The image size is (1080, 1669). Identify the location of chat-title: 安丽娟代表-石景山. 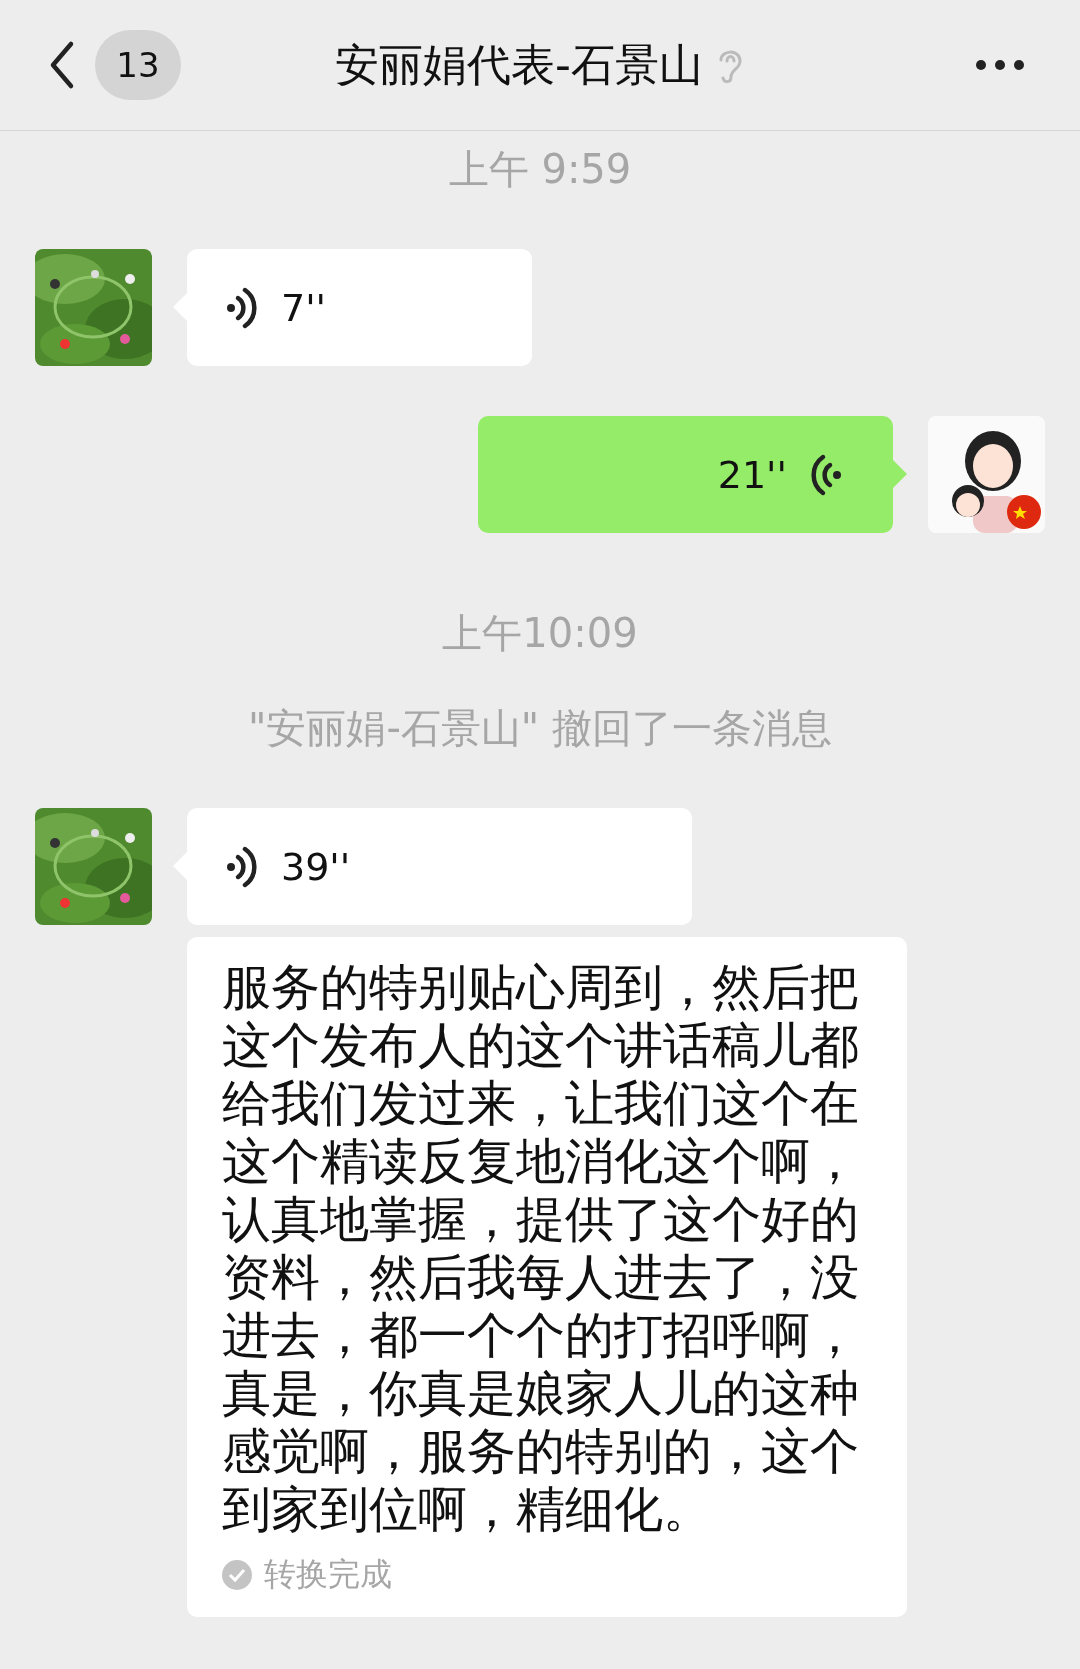
(519, 64).